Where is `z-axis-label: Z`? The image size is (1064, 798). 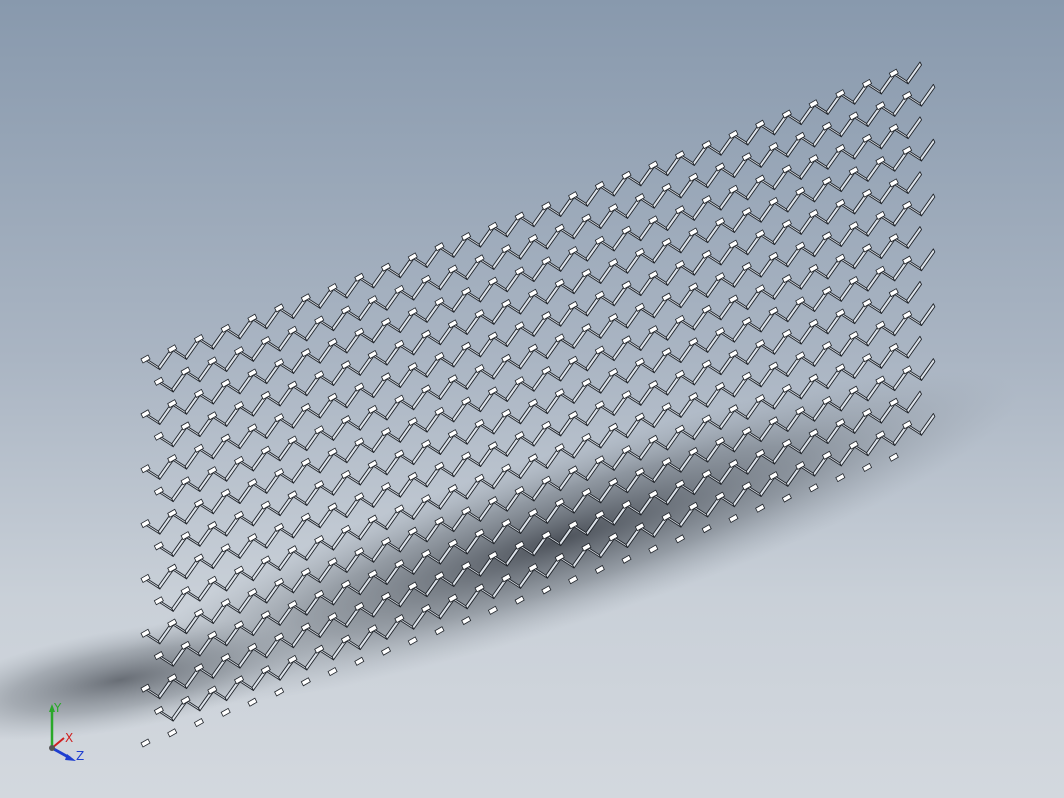 z-axis-label: Z is located at coordinates (80, 756).